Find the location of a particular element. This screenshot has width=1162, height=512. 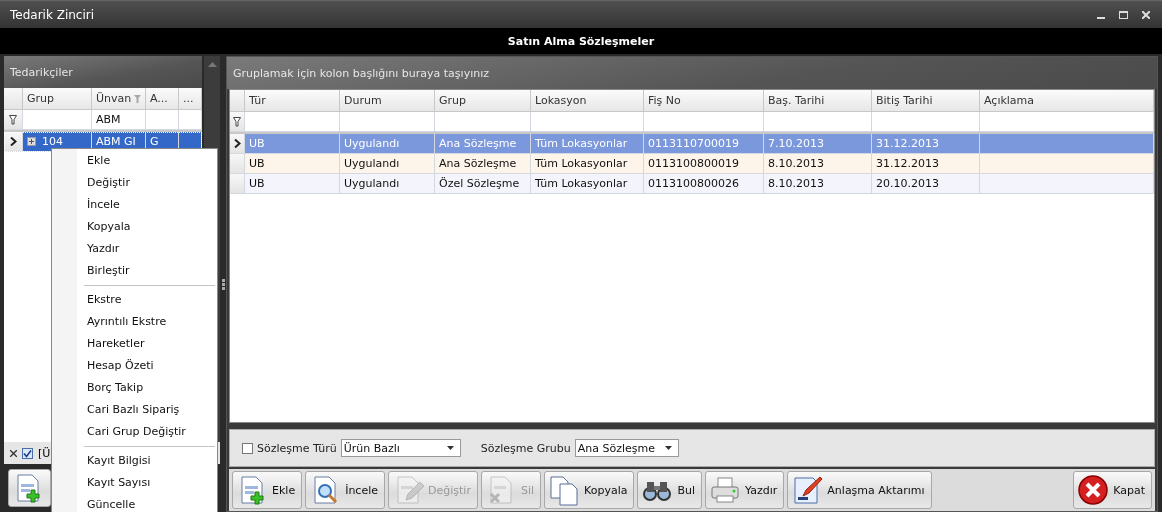

field-label: Sözleşme Grubu is located at coordinates (525, 448).